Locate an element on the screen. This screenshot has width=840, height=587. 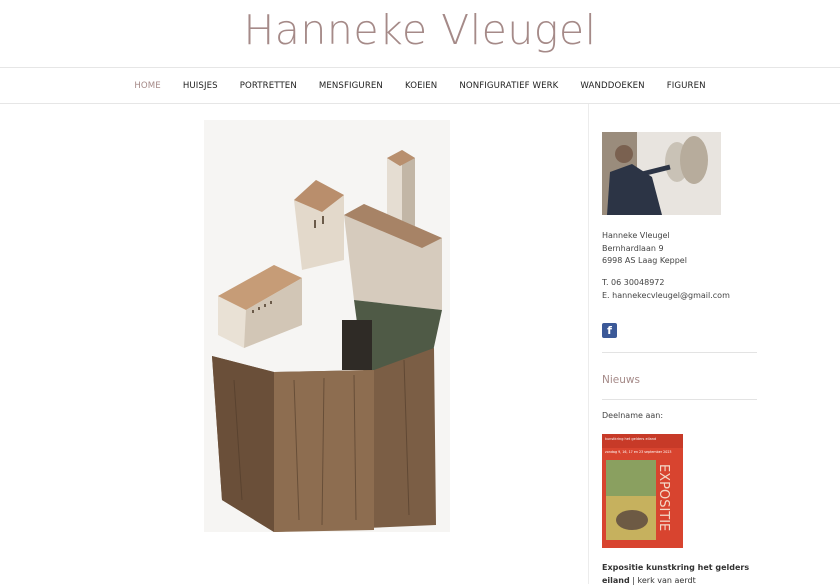
nav-item-koeien: KOEIEN is located at coordinates (421, 86).